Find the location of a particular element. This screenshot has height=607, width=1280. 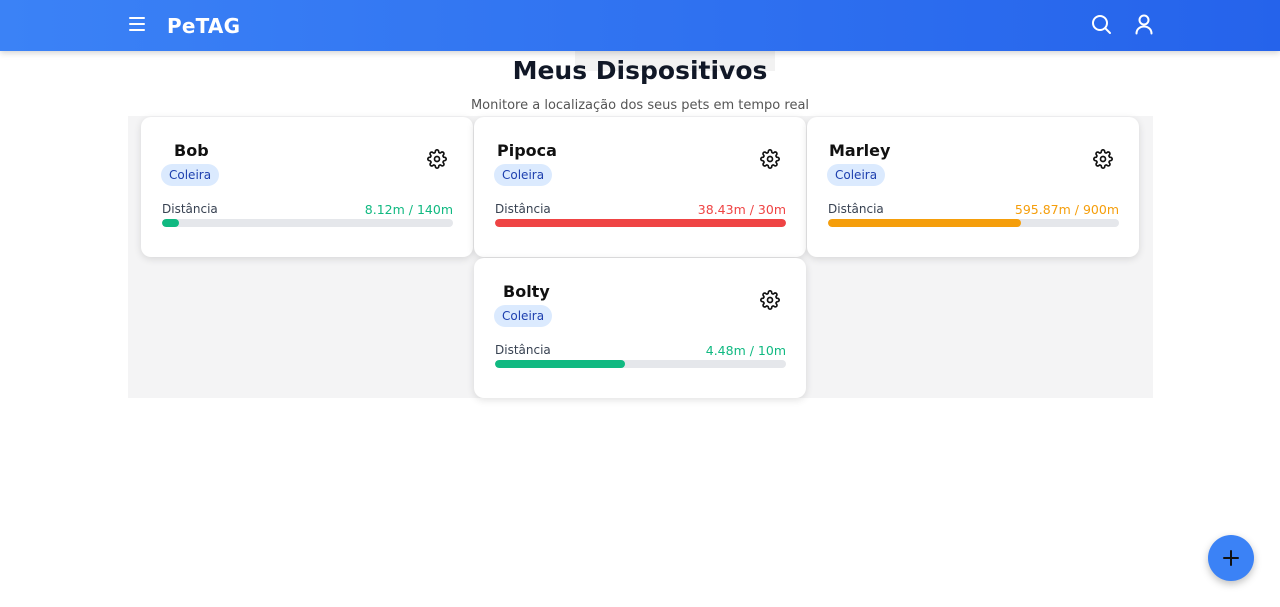

device-name: Pipoca is located at coordinates (527, 150).